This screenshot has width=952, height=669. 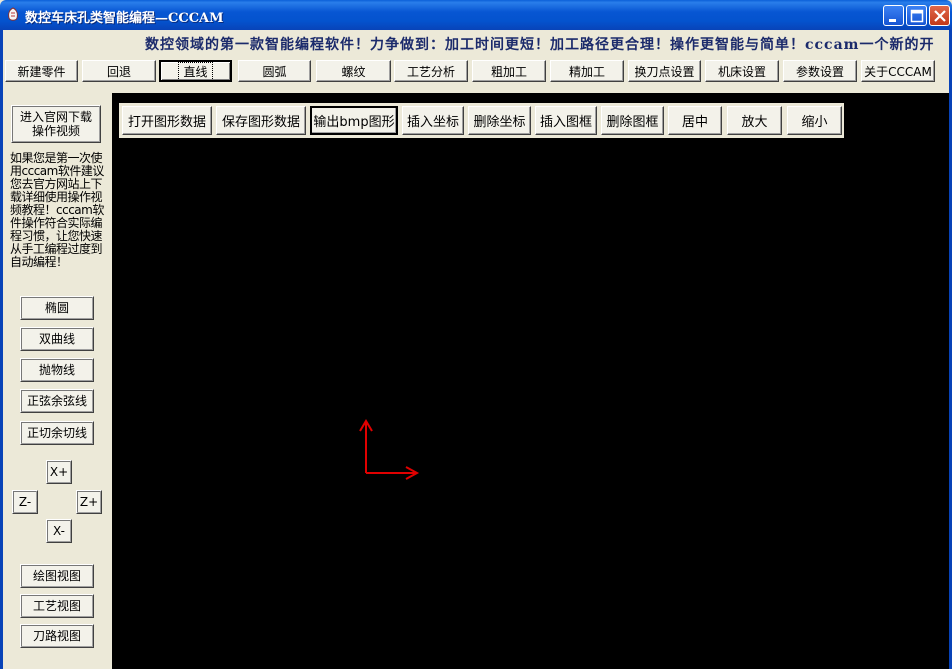 What do you see at coordinates (56, 124) in the screenshot?
I see `download-video-button: 进入官网下载操作视频` at bounding box center [56, 124].